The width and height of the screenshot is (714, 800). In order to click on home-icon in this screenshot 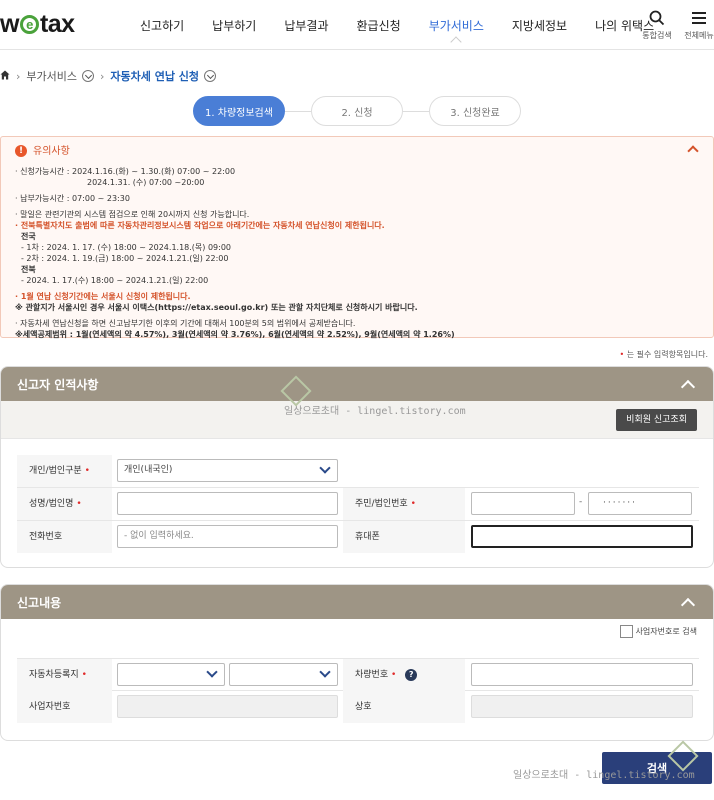, I will do `click(5, 76)`.